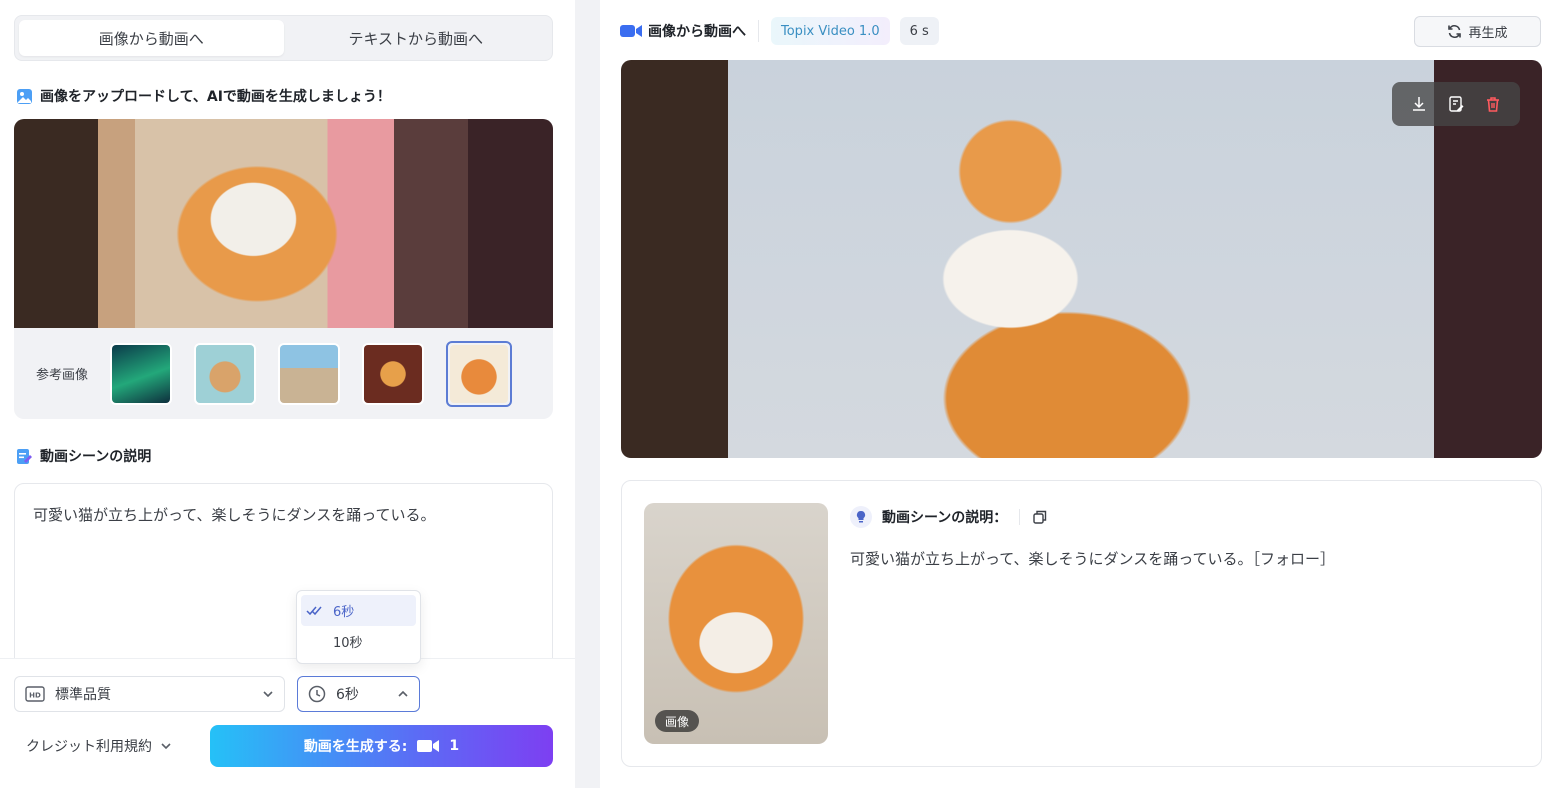  I want to click on reference-thumb-teddy-bear, so click(225, 373).